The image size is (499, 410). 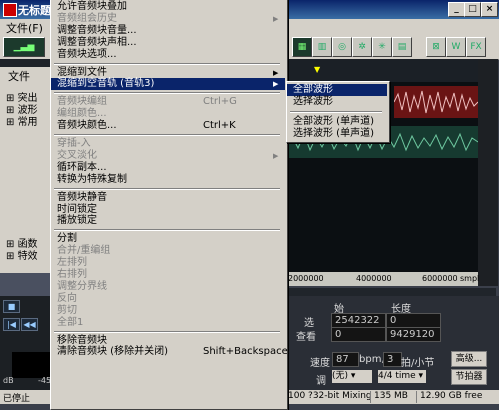 What do you see at coordinates (333, 133) in the screenshot?
I see `menu-item-label: 选择波形 (单声道)` at bounding box center [333, 133].